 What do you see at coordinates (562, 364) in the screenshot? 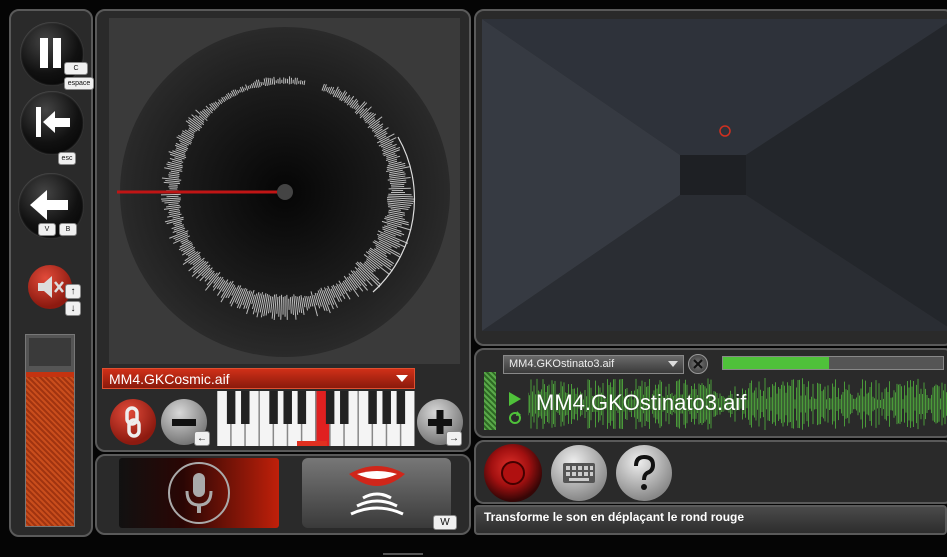
I see `track-file-name: MM4.GKOstinato3.aif` at bounding box center [562, 364].